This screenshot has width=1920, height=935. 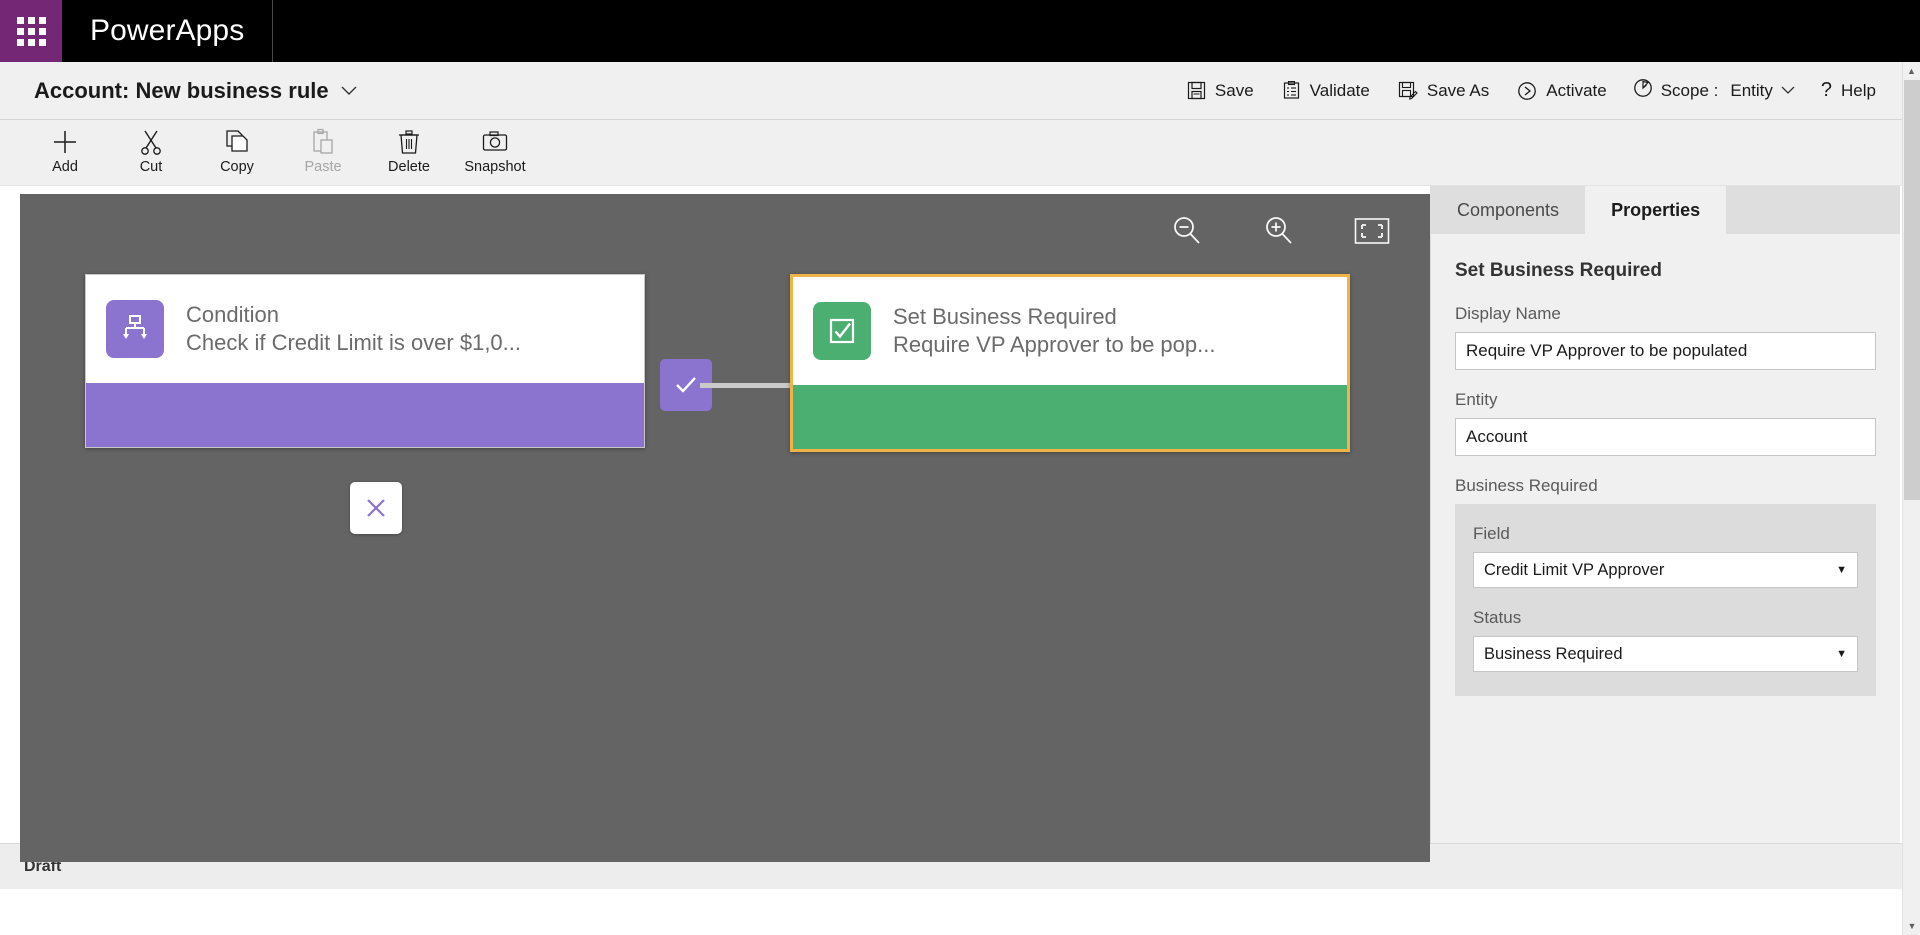 I want to click on validate-label: Validate, so click(x=1339, y=90).